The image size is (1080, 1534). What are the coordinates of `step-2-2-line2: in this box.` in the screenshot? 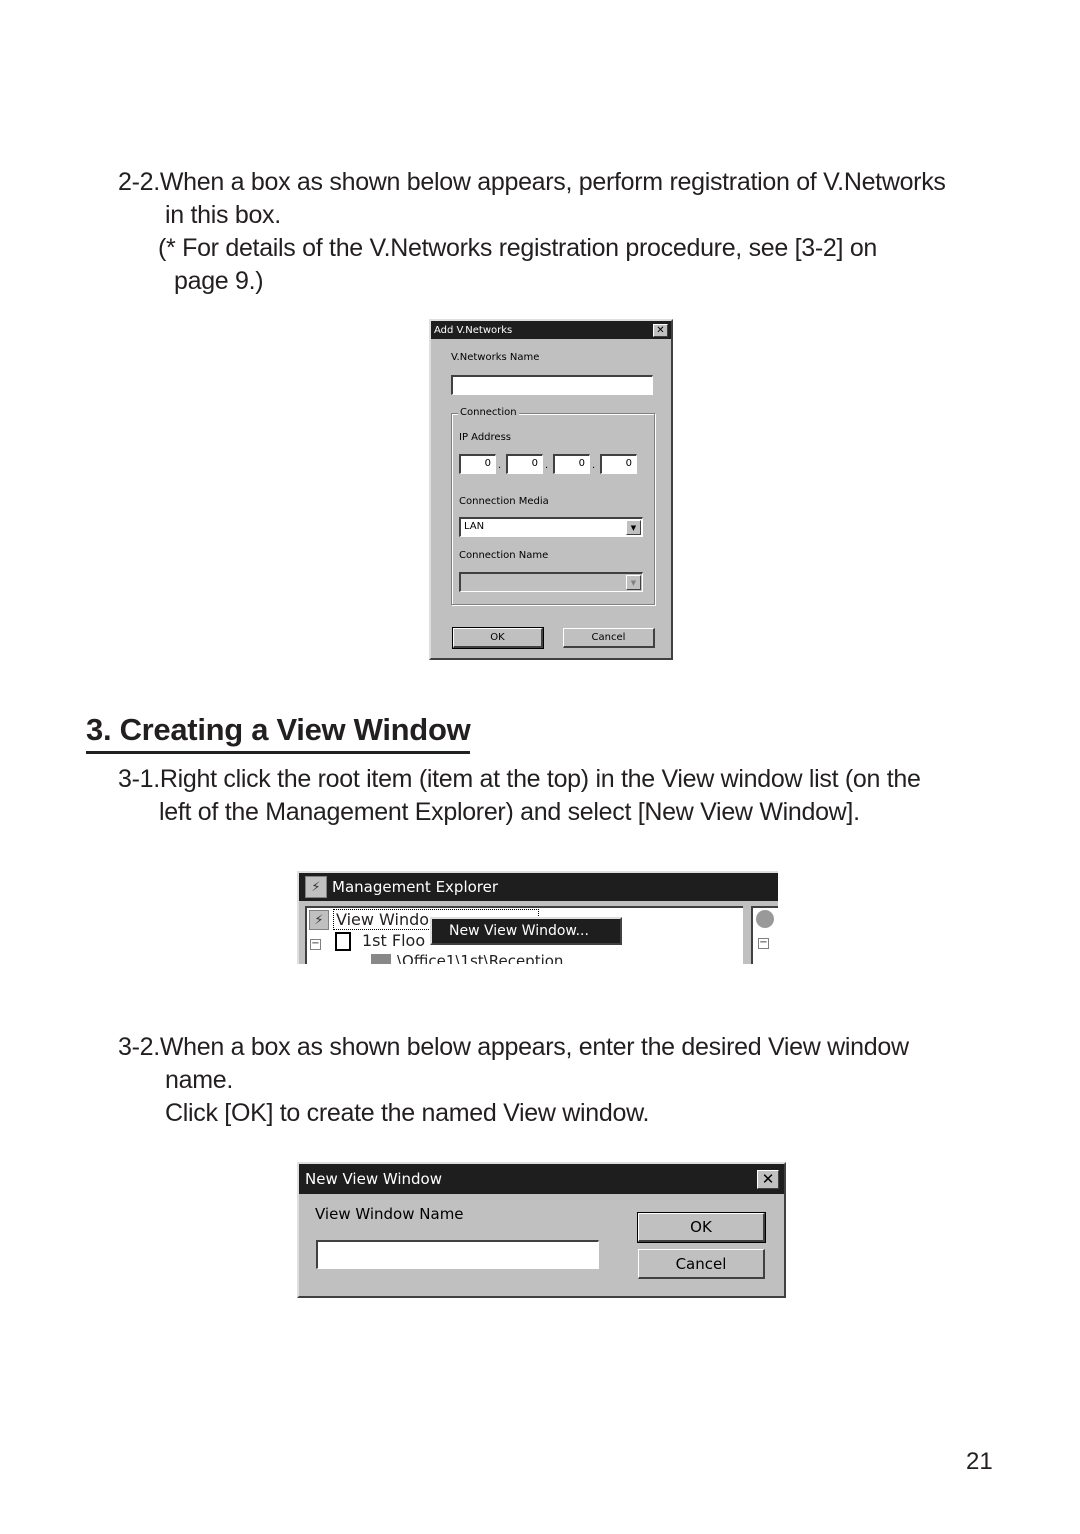 It's located at (223, 215).